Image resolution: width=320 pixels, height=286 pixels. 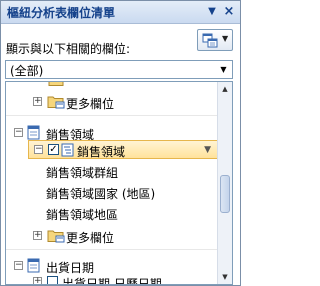 What do you see at coordinates (68, 49) in the screenshot?
I see `fields-label: 顯示與以下相關的欄位:` at bounding box center [68, 49].